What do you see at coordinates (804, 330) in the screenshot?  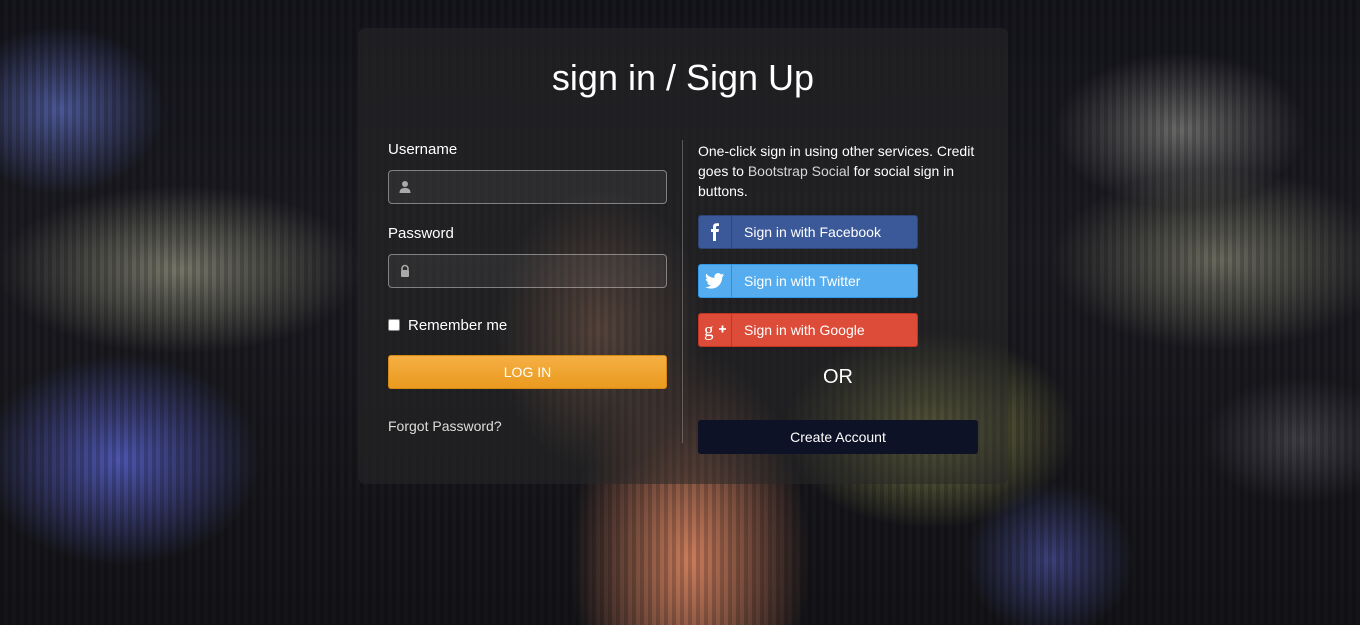 I see `google-signin-label: Sign in with Google` at bounding box center [804, 330].